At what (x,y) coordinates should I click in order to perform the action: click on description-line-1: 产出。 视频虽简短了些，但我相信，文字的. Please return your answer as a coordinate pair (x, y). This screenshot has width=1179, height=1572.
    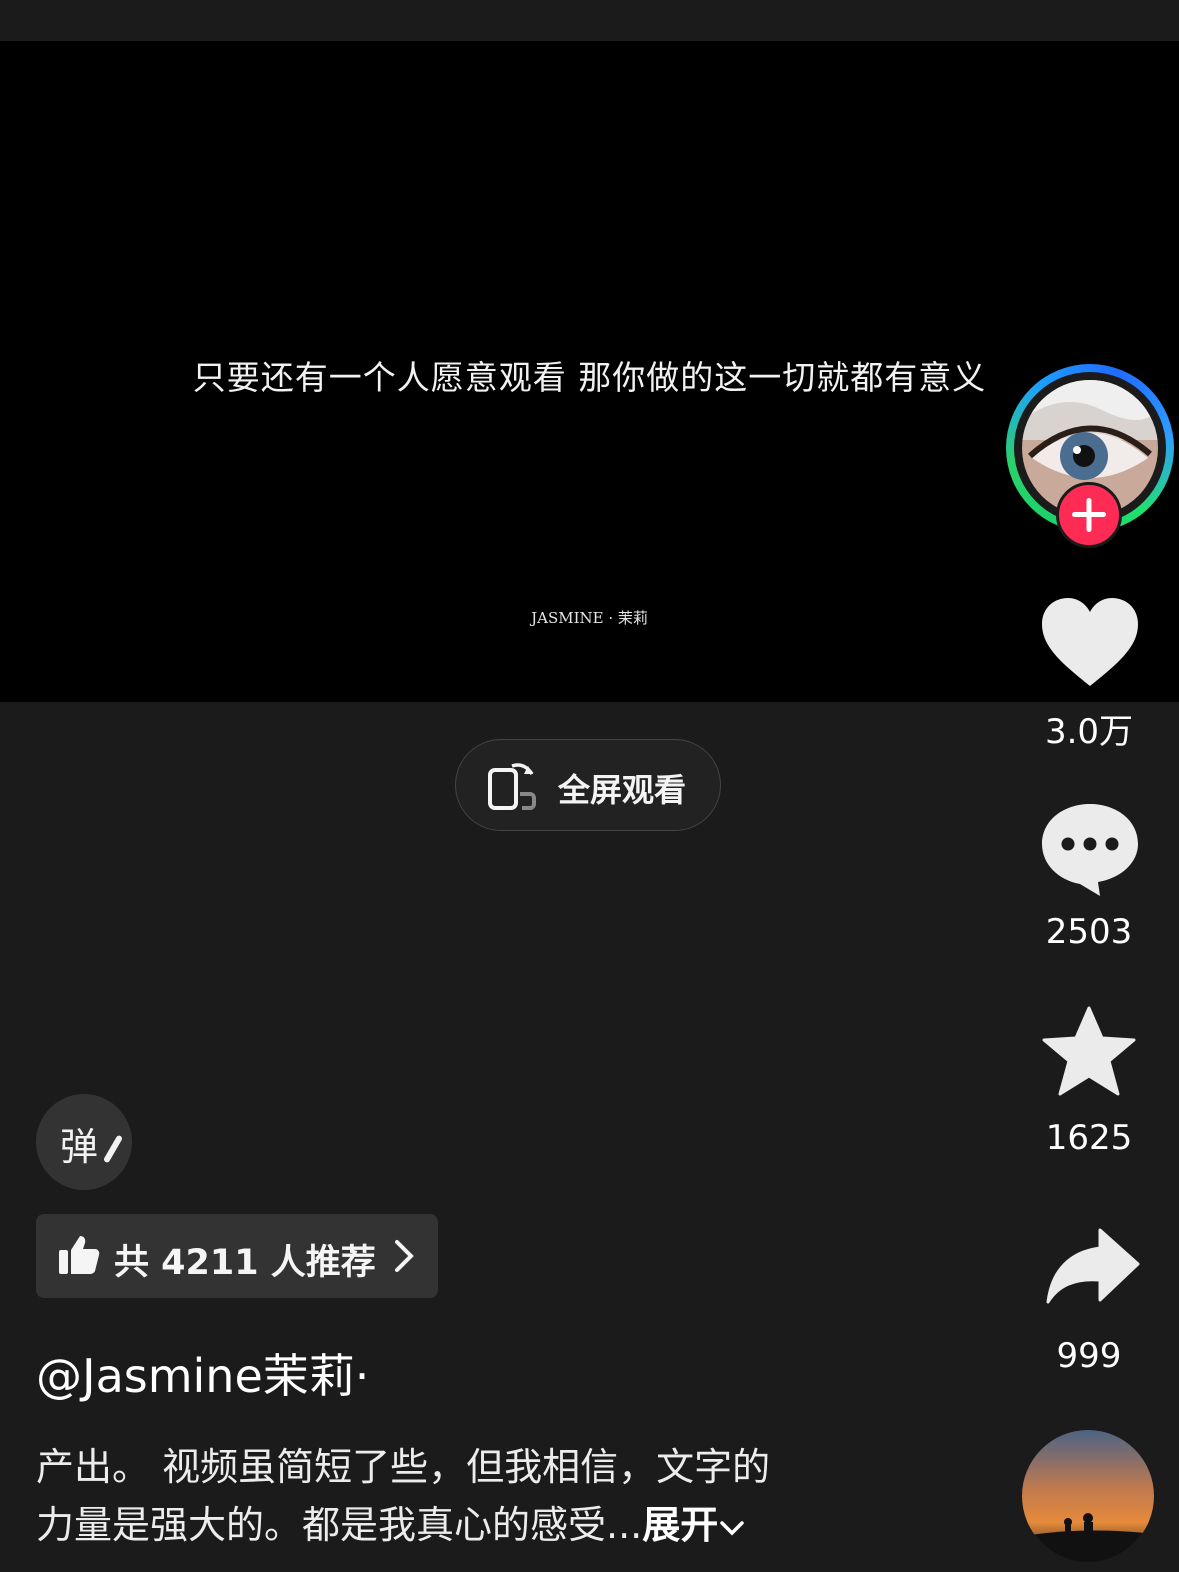
    Looking at the image, I should click on (403, 1467).